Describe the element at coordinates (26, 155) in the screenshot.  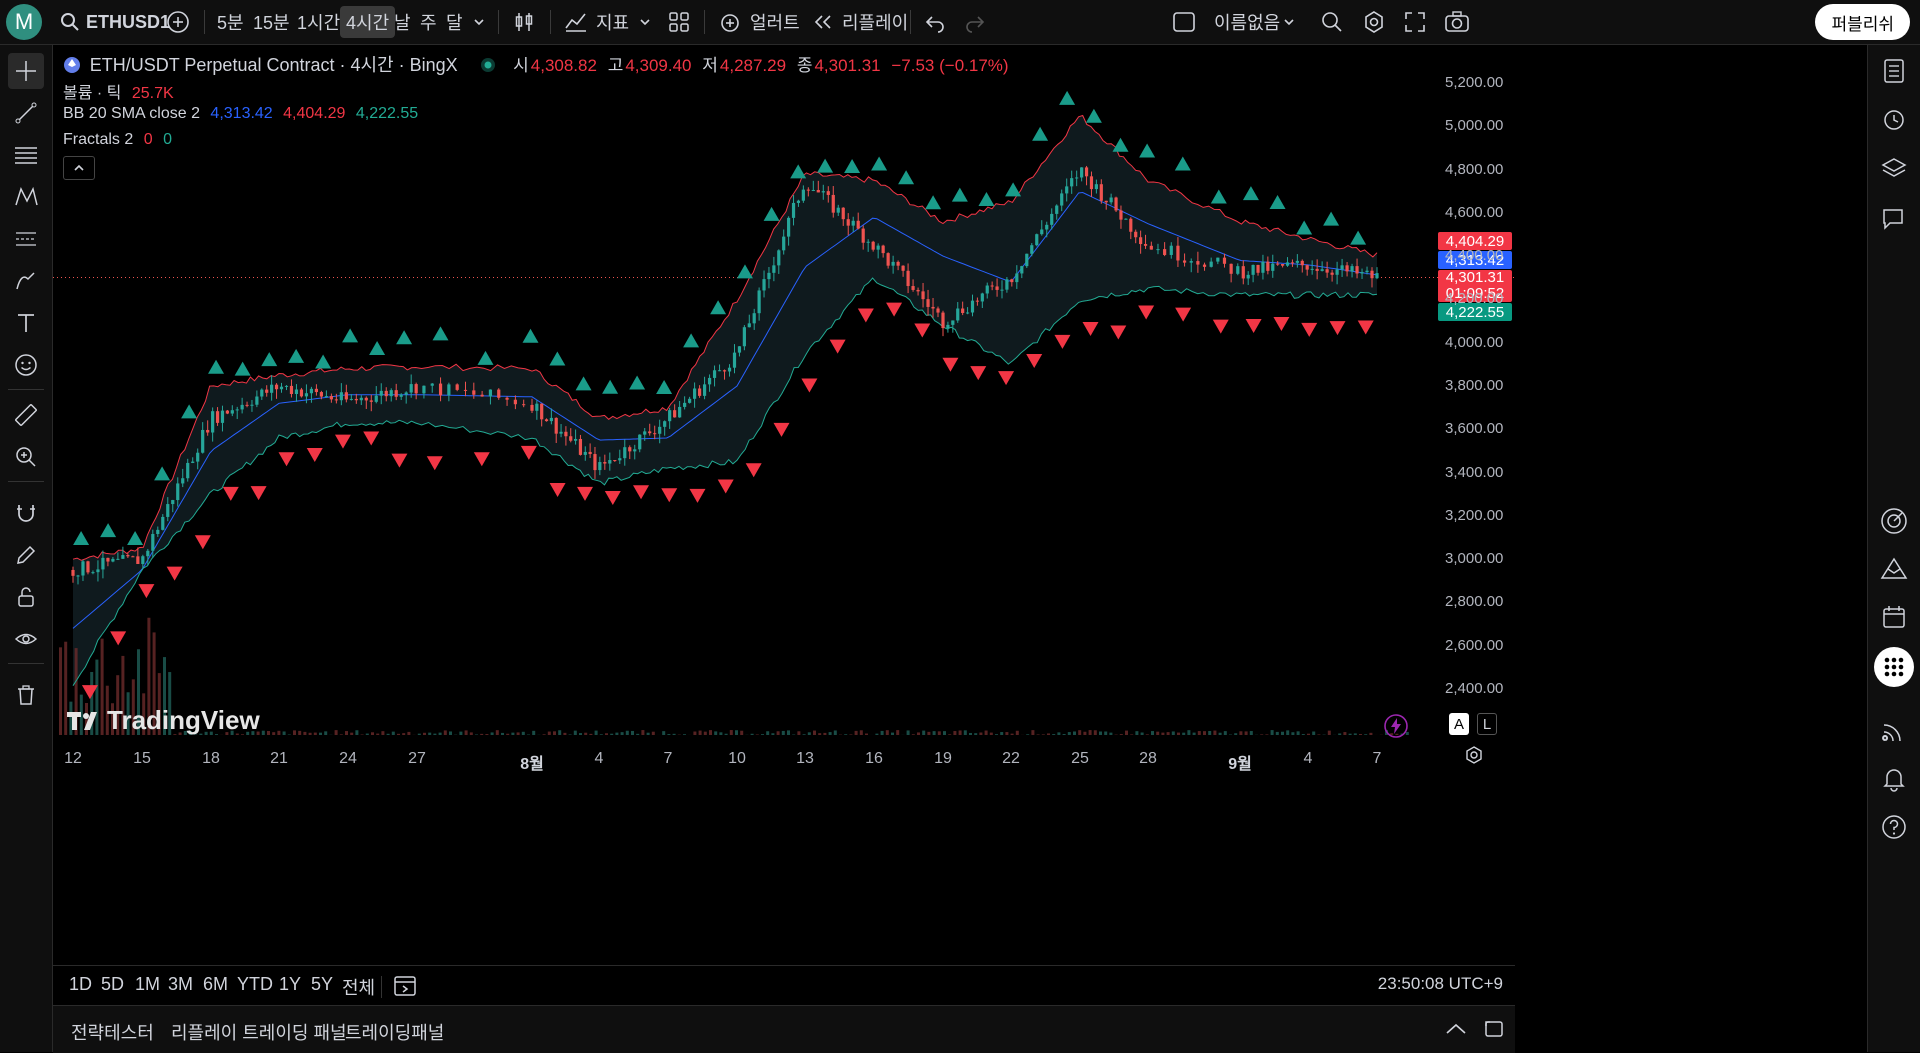
I see `lines-tool` at that location.